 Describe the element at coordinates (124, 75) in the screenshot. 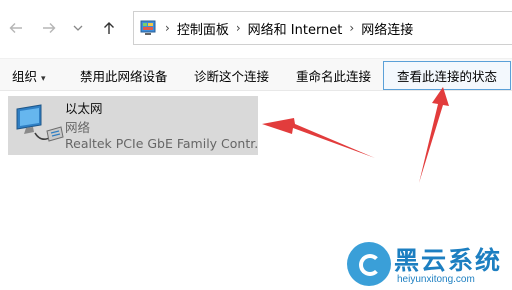

I see `disable-device-button: 禁用此网络设备` at that location.